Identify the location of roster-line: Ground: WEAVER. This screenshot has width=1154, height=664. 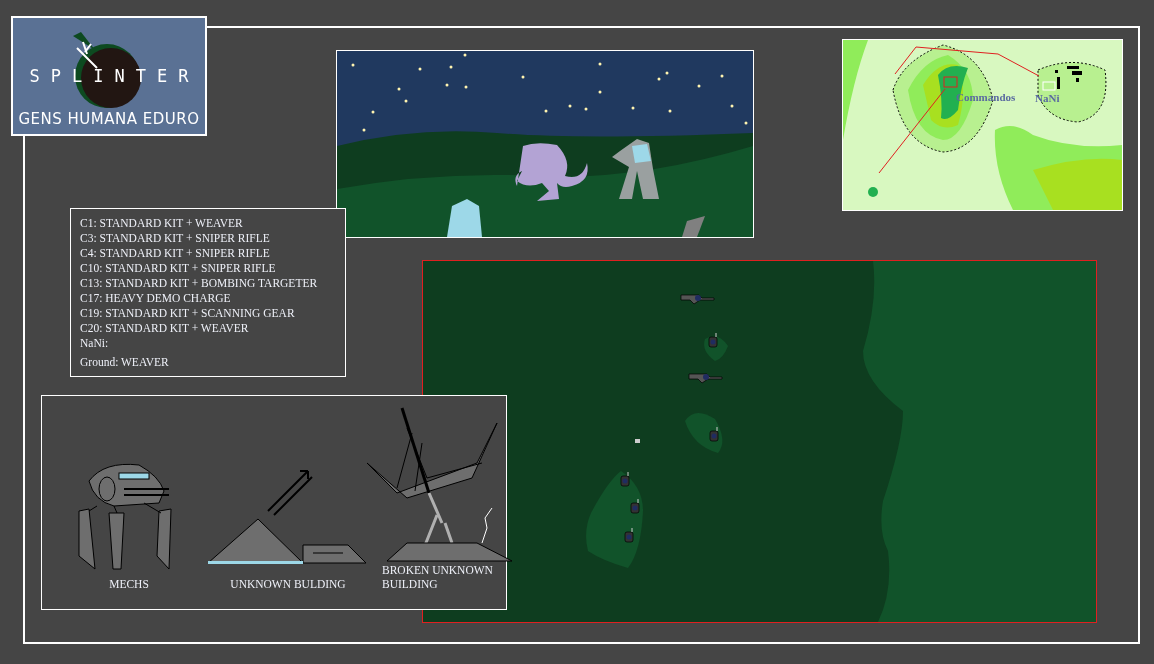
(125, 362).